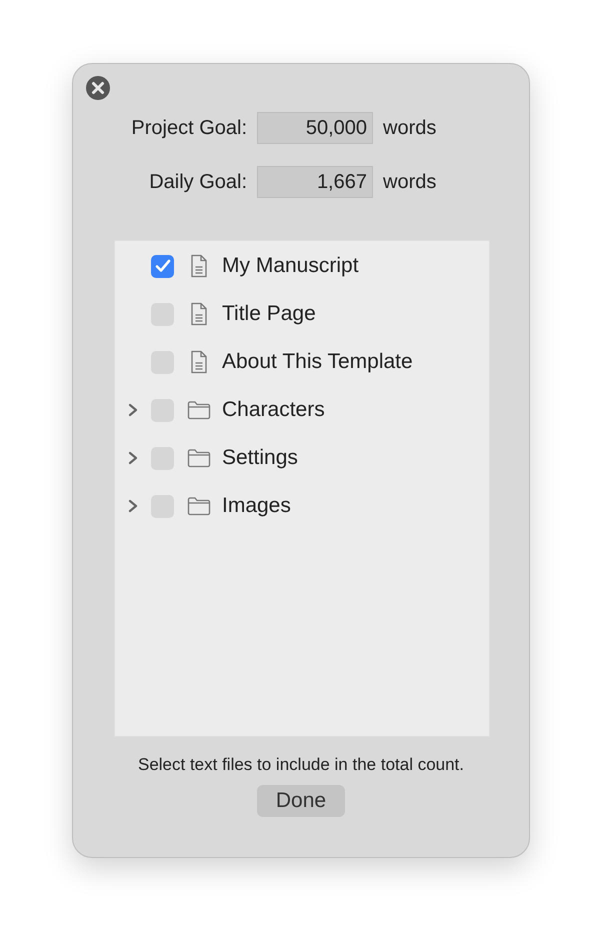 The image size is (602, 938). I want to click on checkmark-icon, so click(162, 266).